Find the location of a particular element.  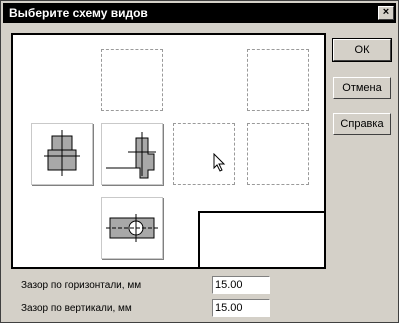

view-slot-top is located at coordinates (132, 80).